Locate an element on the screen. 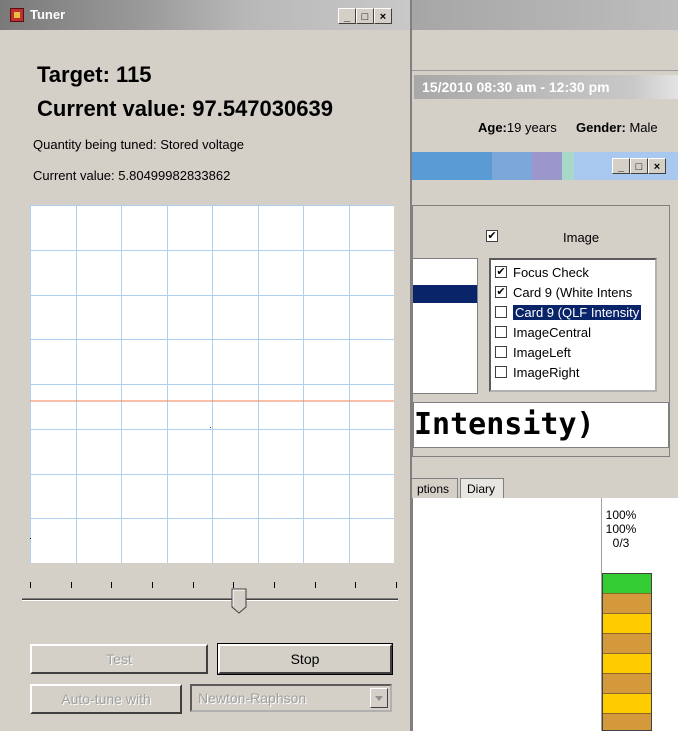  image-checkbox: ✔ is located at coordinates (492, 236).